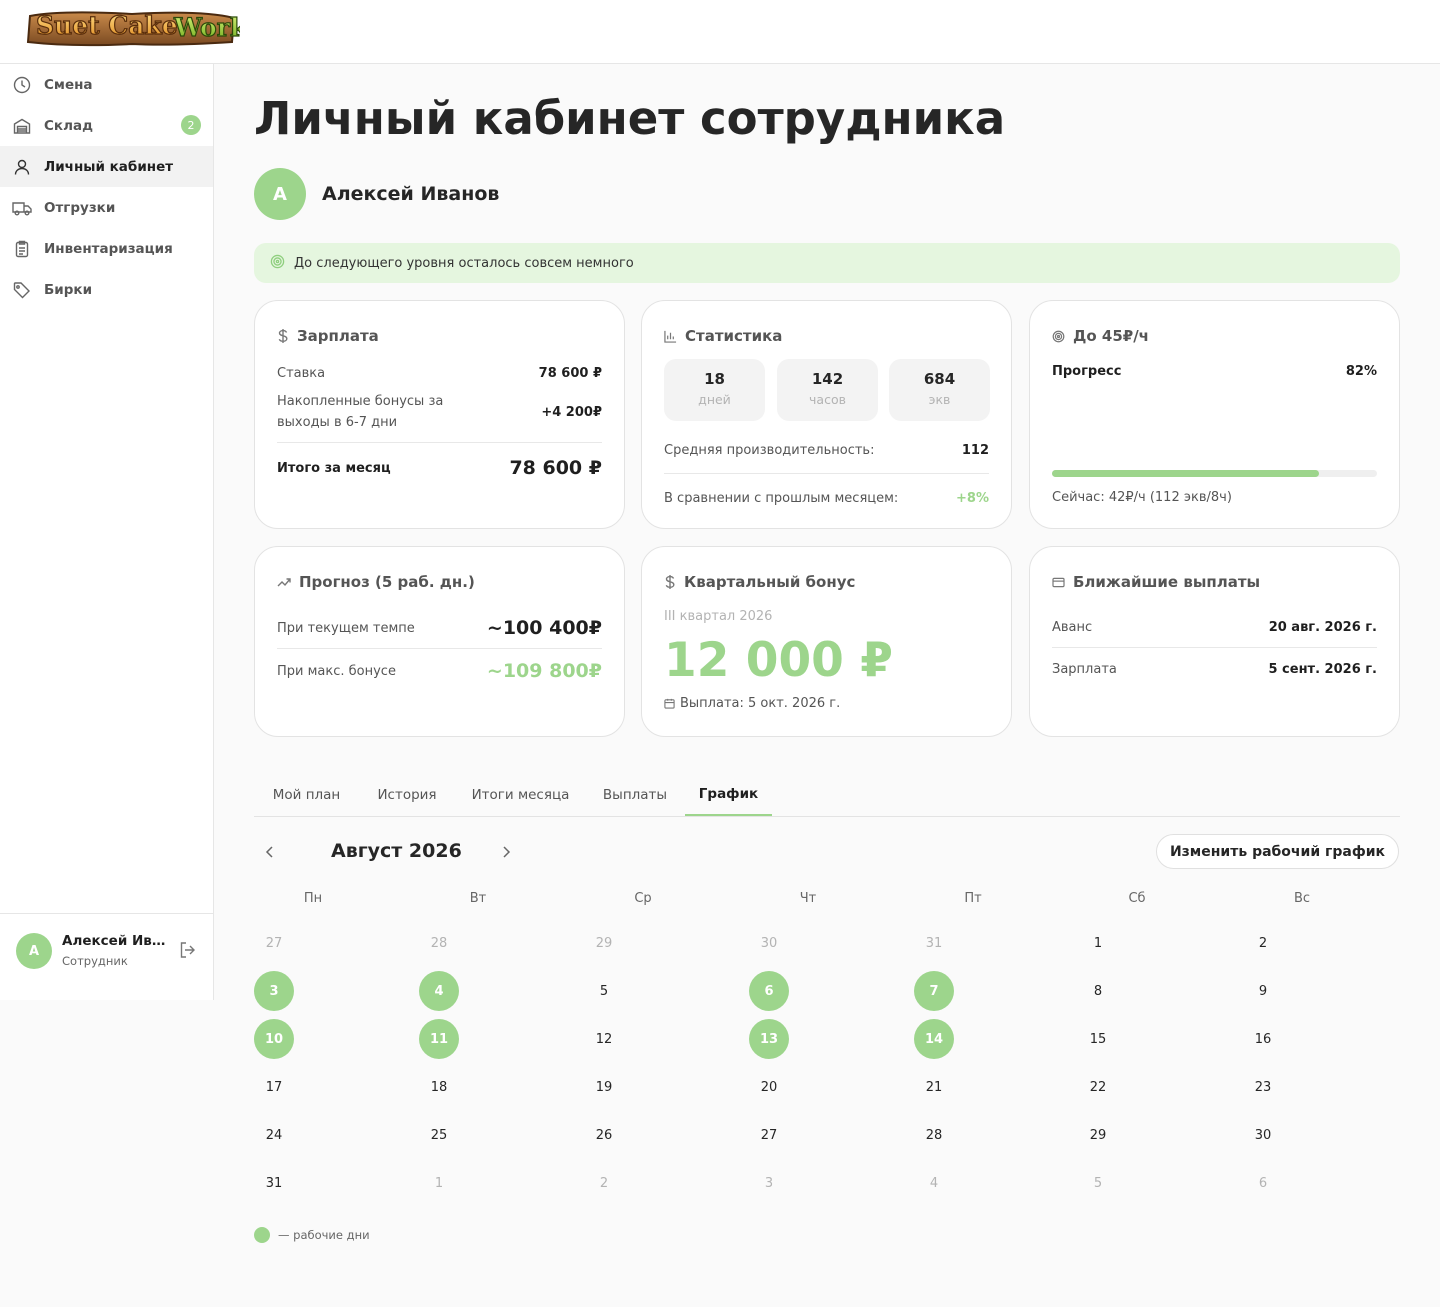  What do you see at coordinates (301, 373) in the screenshot?
I see `rate-label: Ставка` at bounding box center [301, 373].